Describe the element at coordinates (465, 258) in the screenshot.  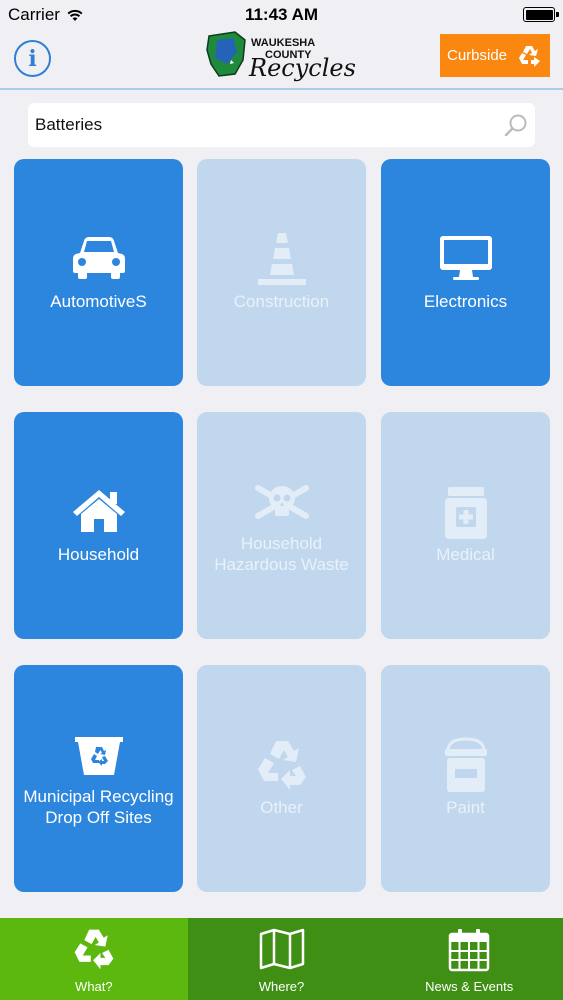
I see `monitor-icon` at that location.